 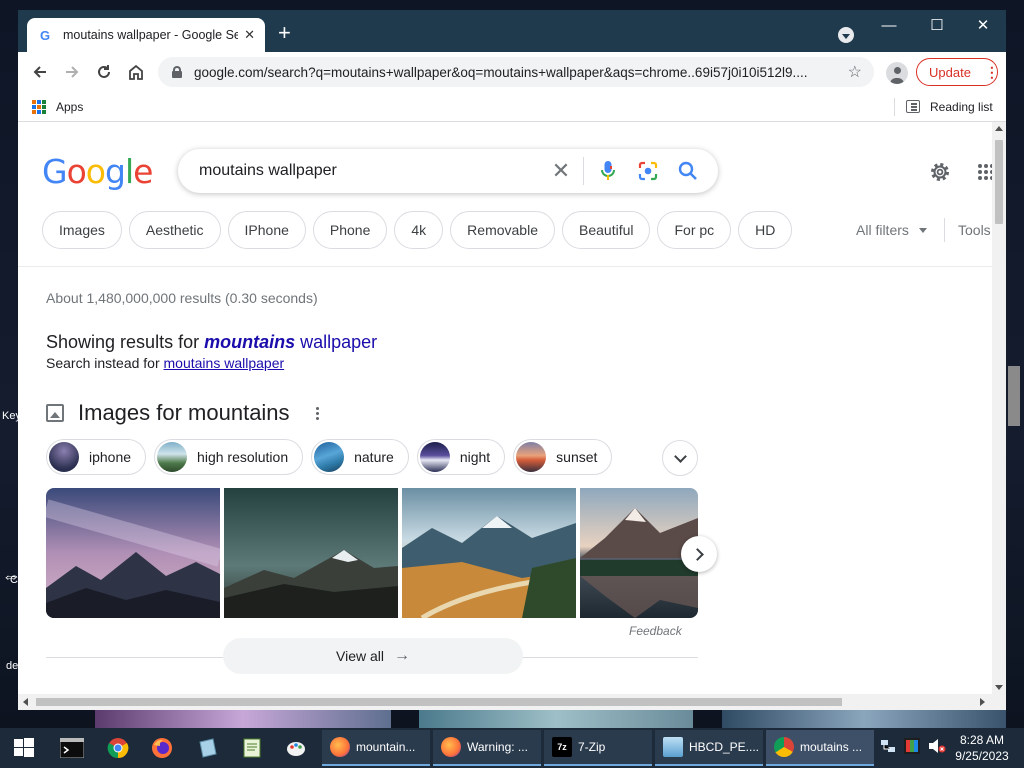 What do you see at coordinates (888, 748) in the screenshot?
I see `network-icon` at bounding box center [888, 748].